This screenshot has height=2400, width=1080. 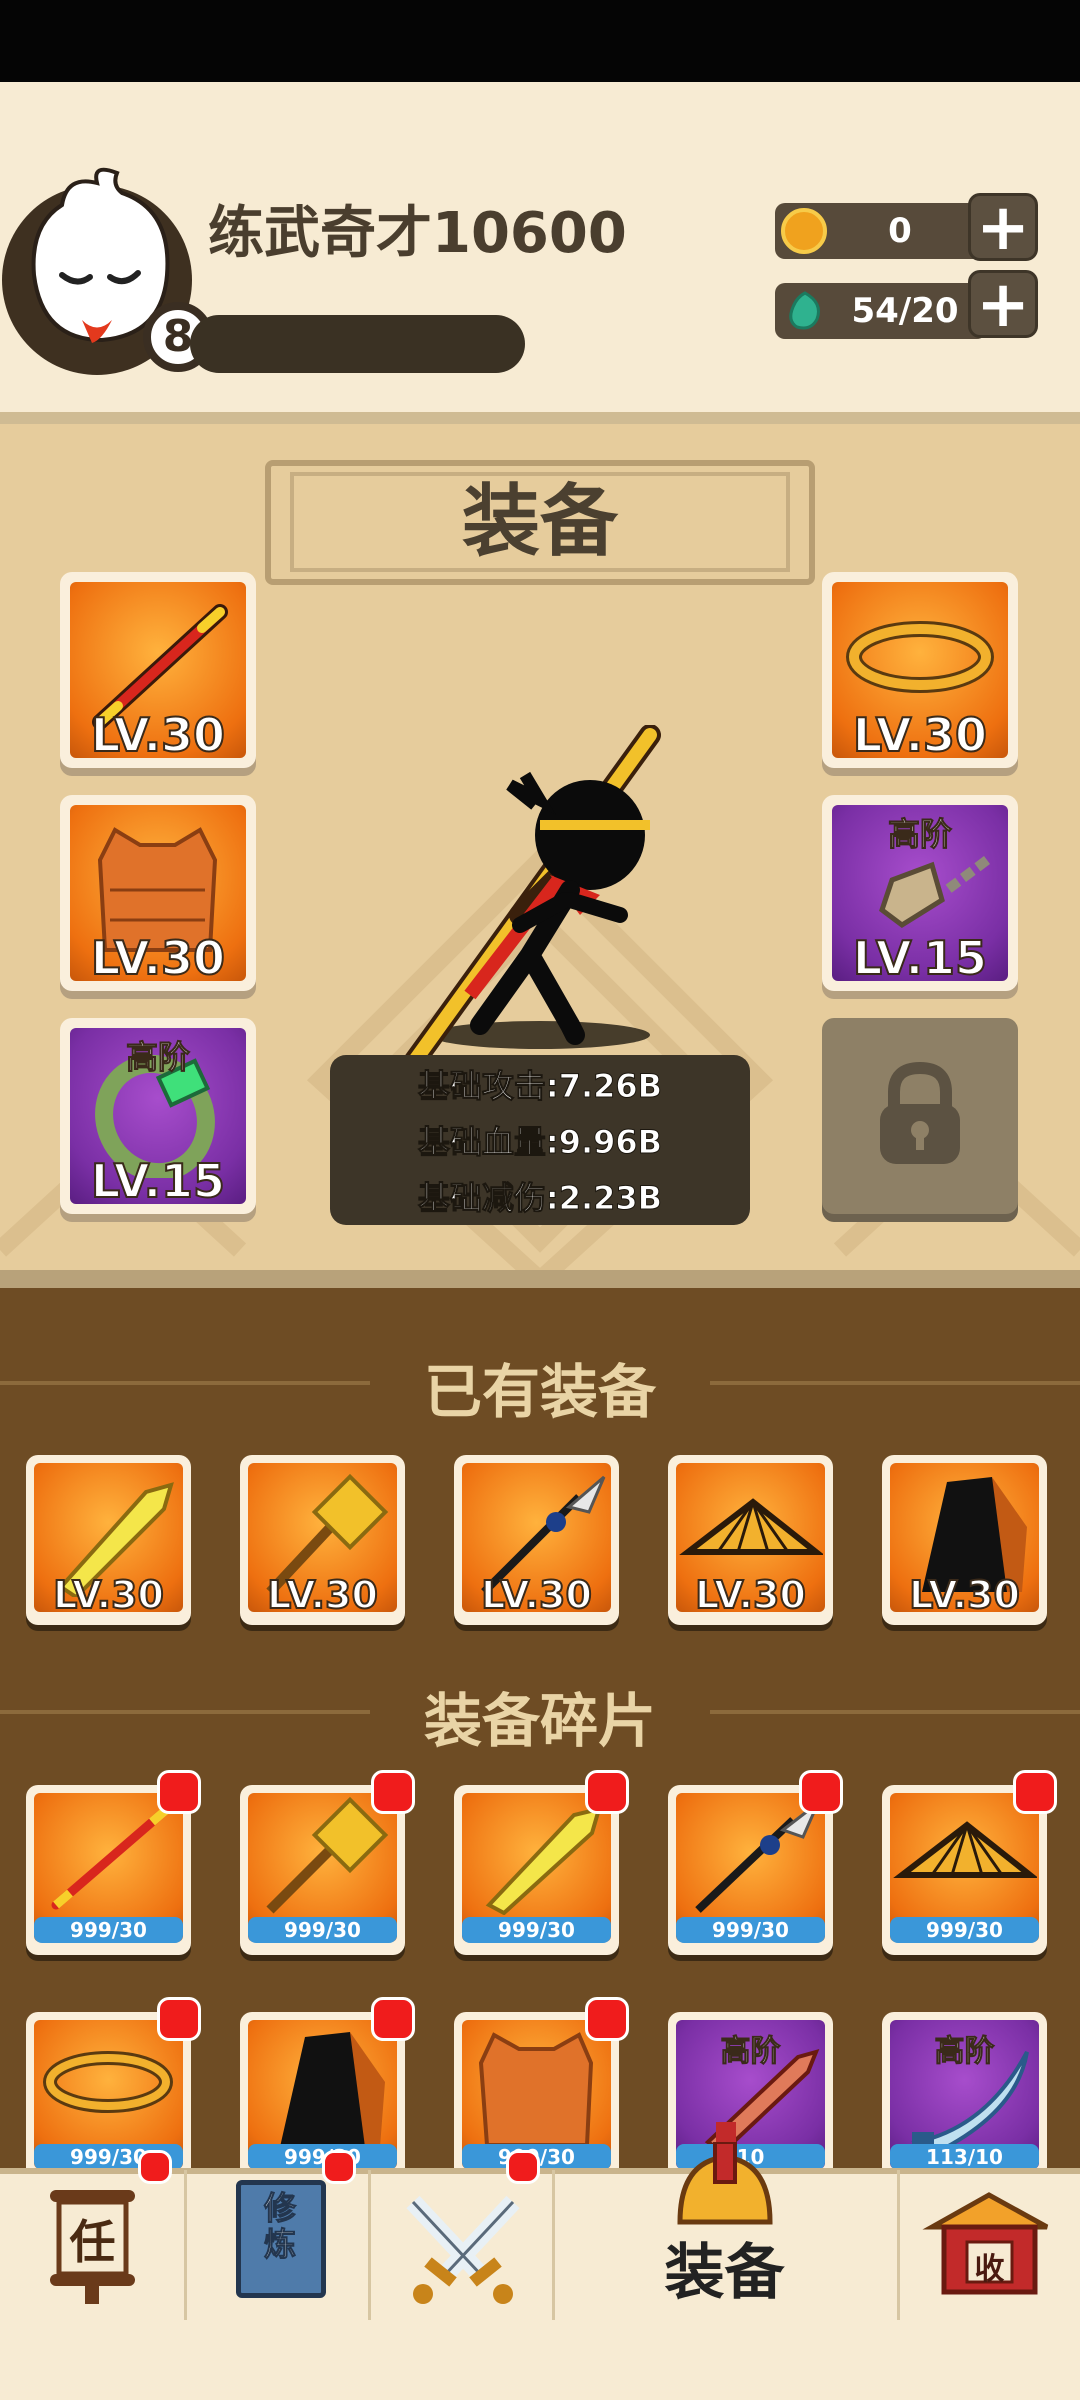 What do you see at coordinates (111, 1857) in the screenshot?
I see `staff-icon` at bounding box center [111, 1857].